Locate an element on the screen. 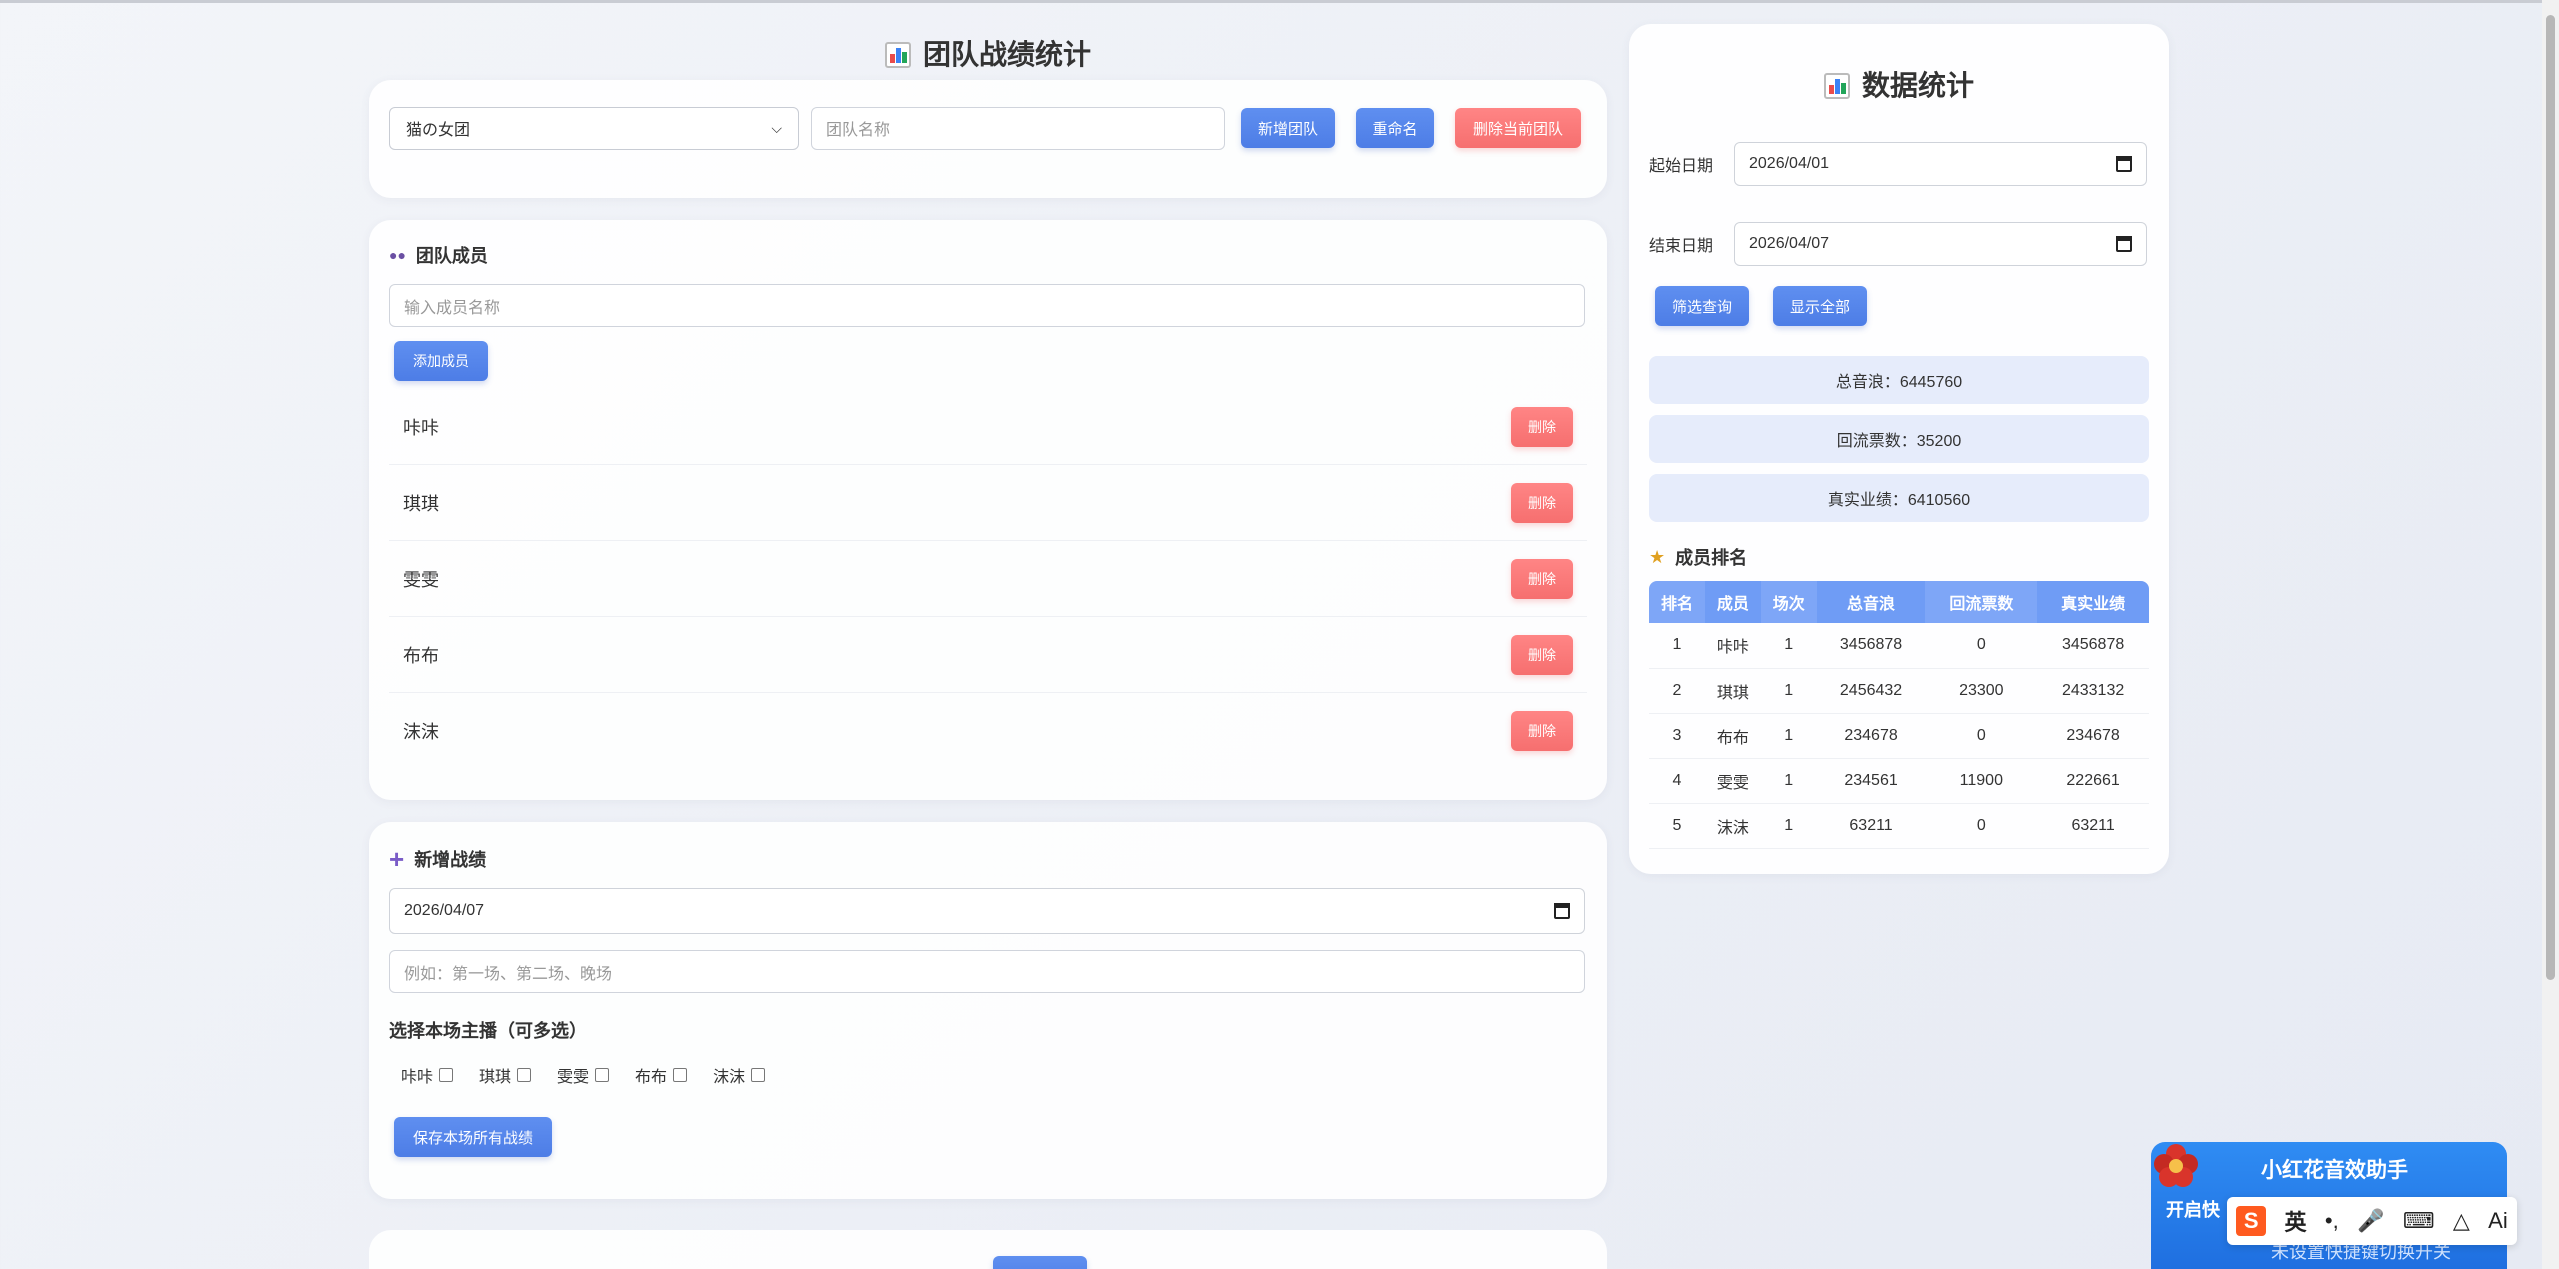  table-cell: 1 is located at coordinates (1788, 646).